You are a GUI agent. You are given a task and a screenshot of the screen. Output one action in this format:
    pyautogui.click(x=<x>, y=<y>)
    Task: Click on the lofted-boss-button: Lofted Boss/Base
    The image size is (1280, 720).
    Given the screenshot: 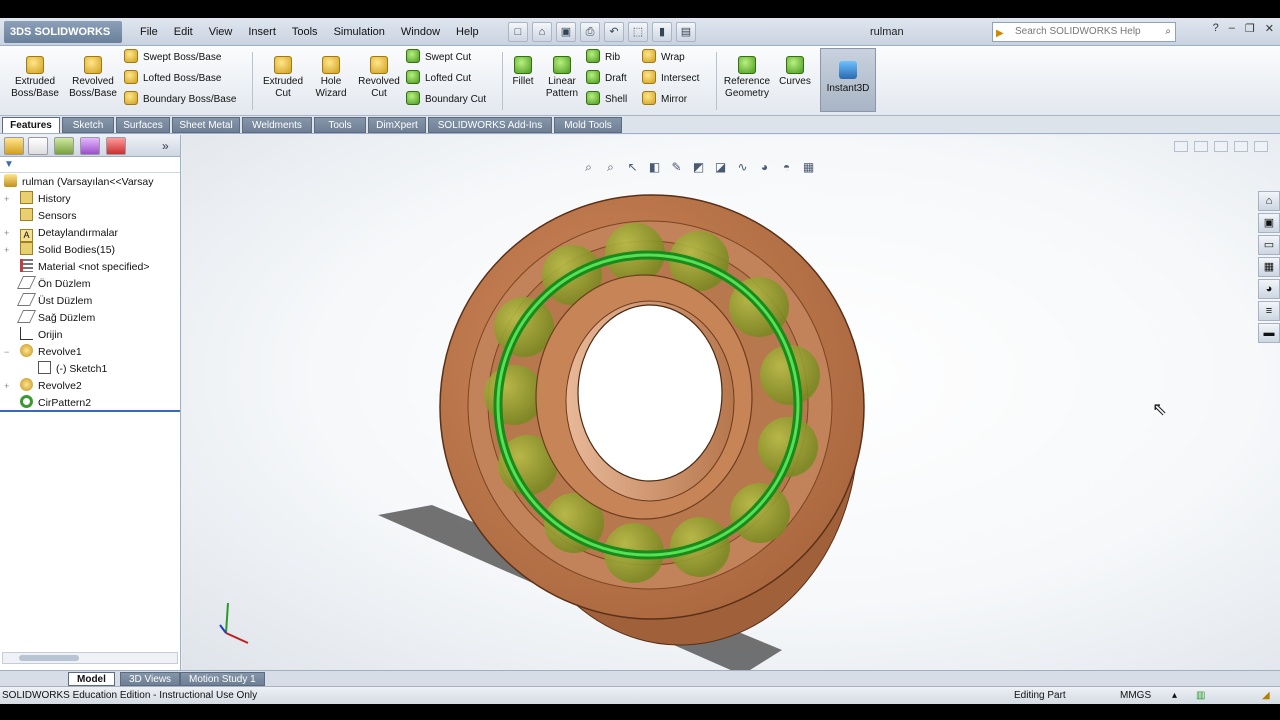 What is the action you would take?
    pyautogui.click(x=172, y=79)
    